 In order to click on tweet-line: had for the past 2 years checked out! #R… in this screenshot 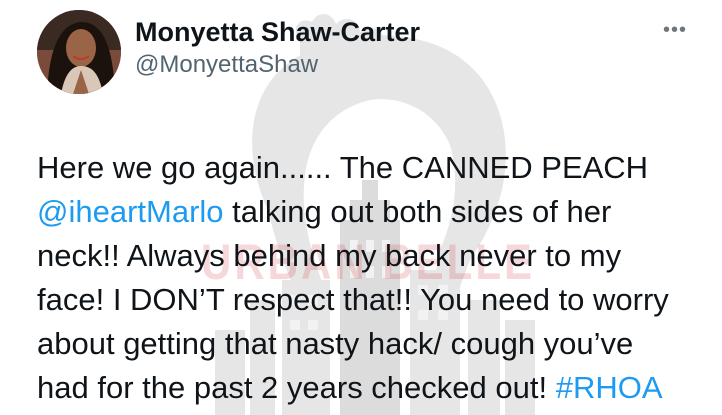, I will do `click(372, 388)`.